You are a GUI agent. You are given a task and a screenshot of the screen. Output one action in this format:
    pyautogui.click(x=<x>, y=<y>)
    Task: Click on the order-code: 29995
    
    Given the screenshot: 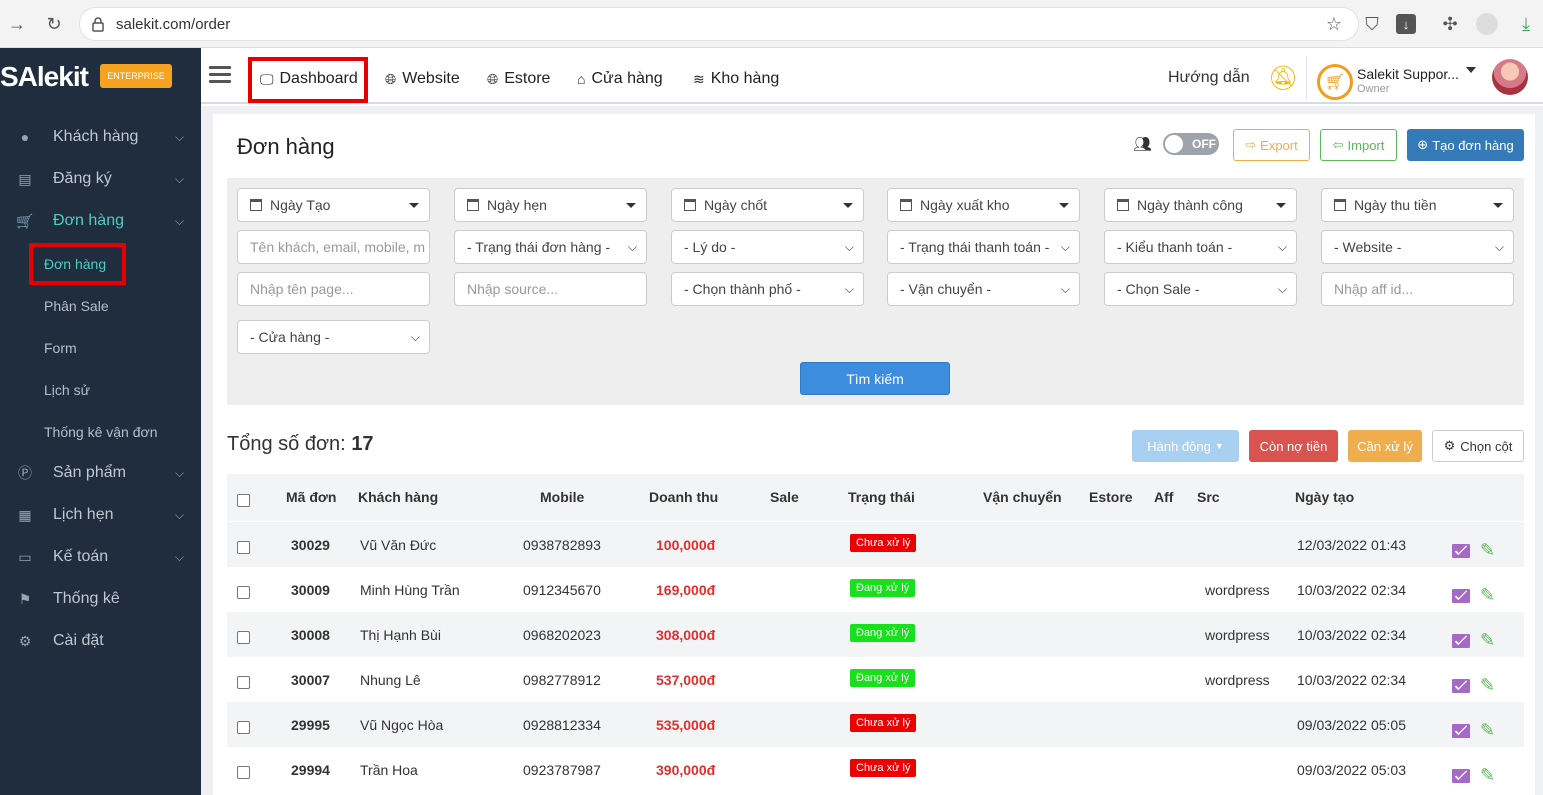 What is the action you would take?
    pyautogui.click(x=310, y=725)
    